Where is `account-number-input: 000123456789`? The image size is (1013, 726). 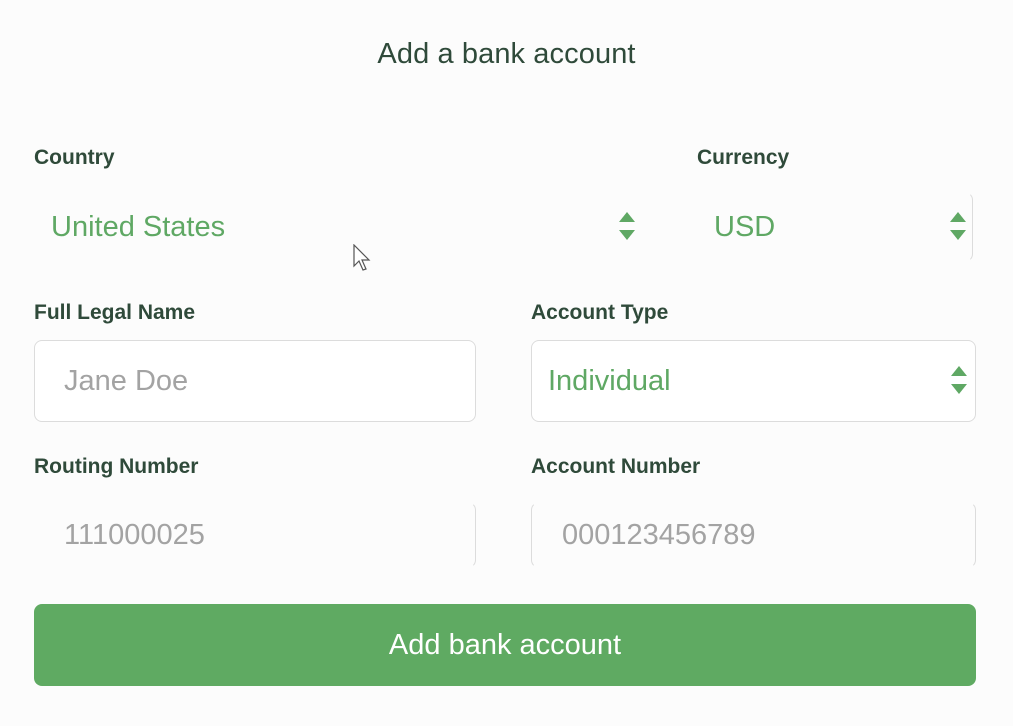 account-number-input: 000123456789 is located at coordinates (753, 535).